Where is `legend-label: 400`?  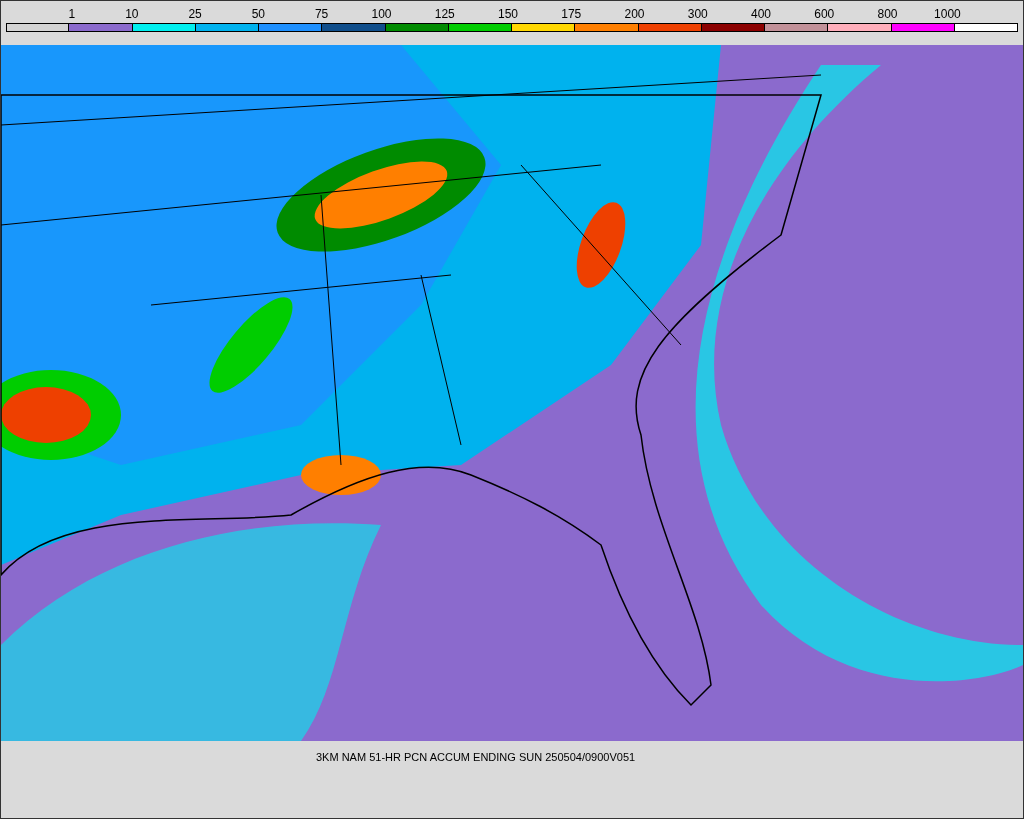
legend-label: 400 is located at coordinates (760, 14).